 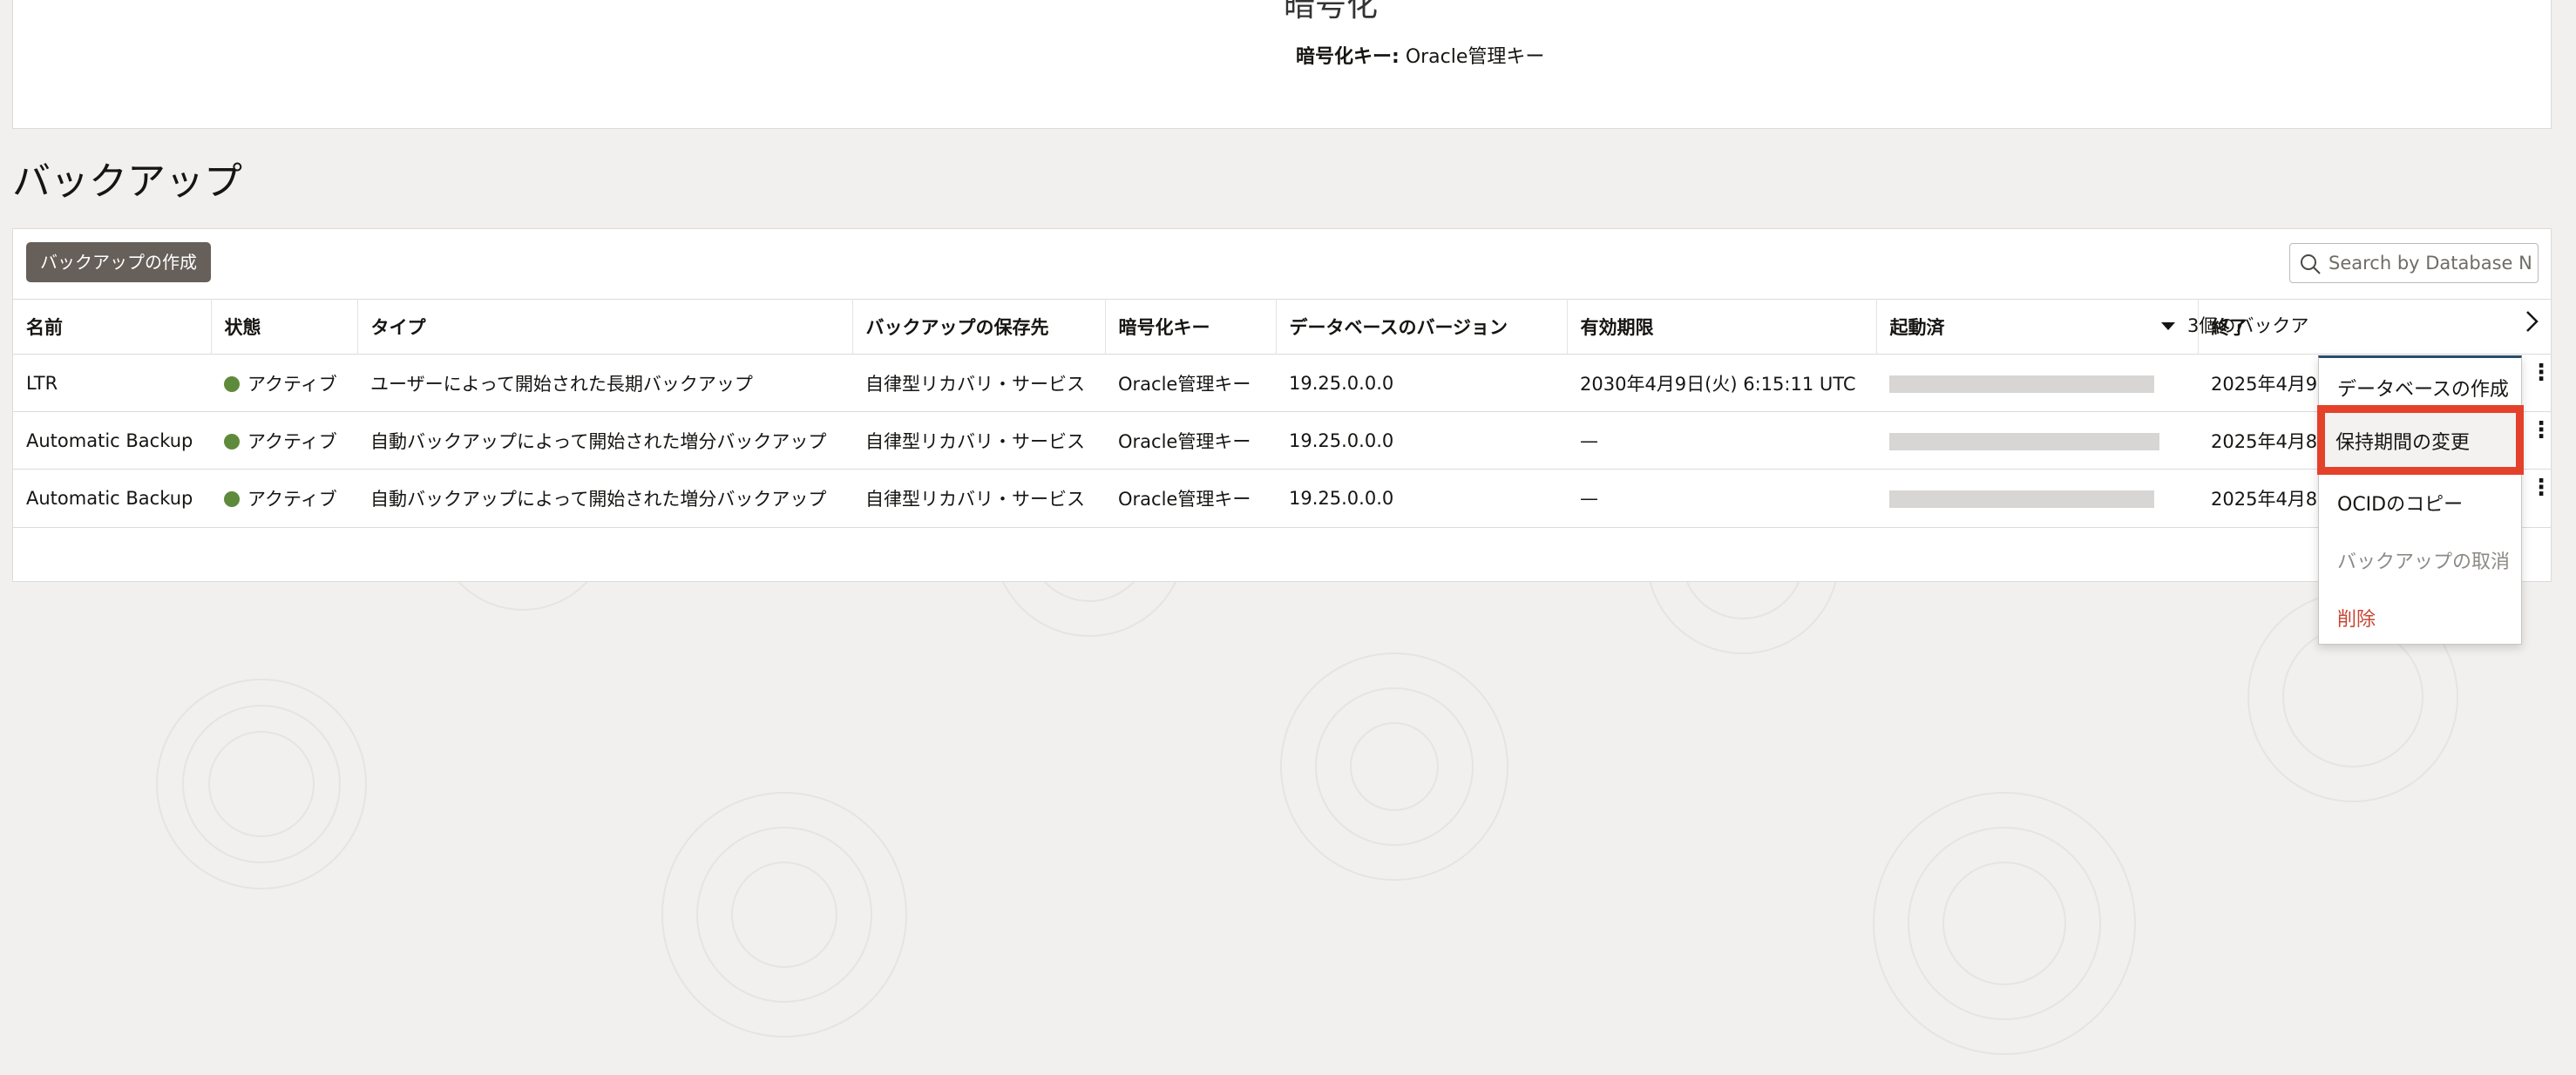 What do you see at coordinates (119, 262) in the screenshot?
I see `create-backup-button: バックアップの作成` at bounding box center [119, 262].